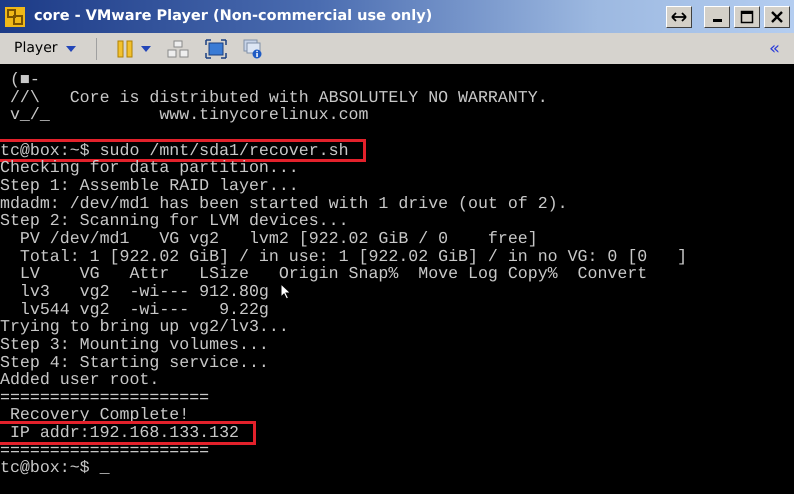 Image resolution: width=794 pixels, height=494 pixels. I want to click on terminal-line: Total: 1 [922.02 GiB] / in use: 1 [922.02 GiB] / in no VG: 0 [0 ], so click(353, 256).